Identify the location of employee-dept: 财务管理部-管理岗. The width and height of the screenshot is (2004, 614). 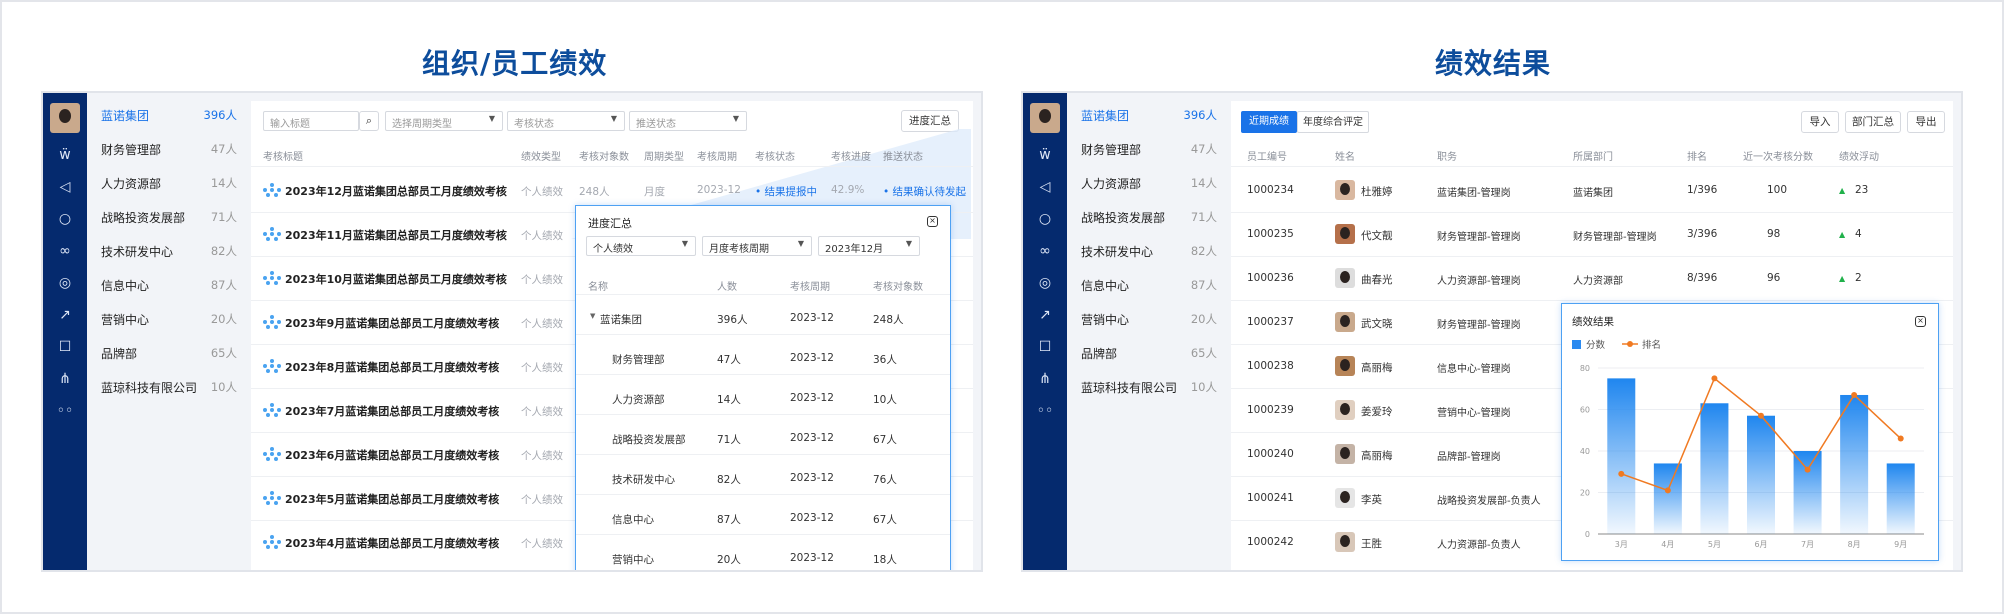
(1615, 237).